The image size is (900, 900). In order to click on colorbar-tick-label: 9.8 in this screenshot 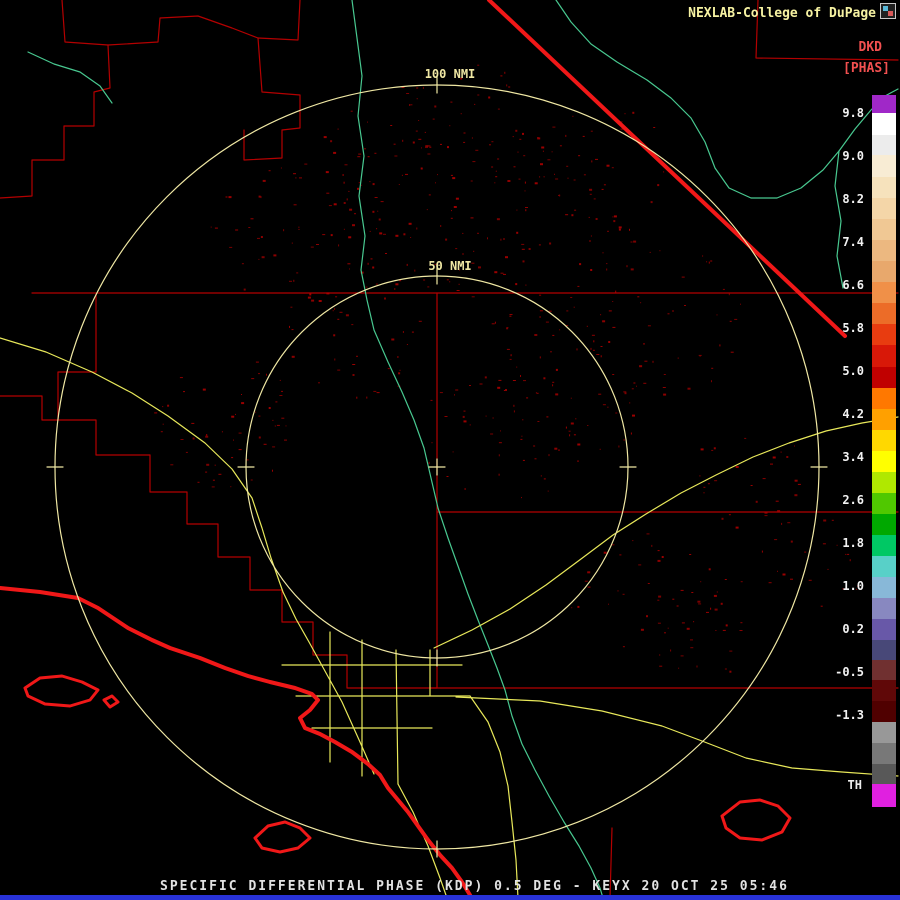, I will do `click(853, 113)`.